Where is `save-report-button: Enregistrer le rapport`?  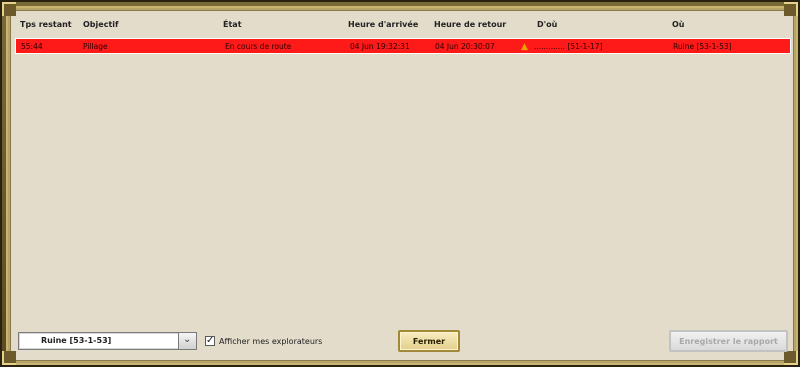 save-report-button: Enregistrer le rapport is located at coordinates (728, 341).